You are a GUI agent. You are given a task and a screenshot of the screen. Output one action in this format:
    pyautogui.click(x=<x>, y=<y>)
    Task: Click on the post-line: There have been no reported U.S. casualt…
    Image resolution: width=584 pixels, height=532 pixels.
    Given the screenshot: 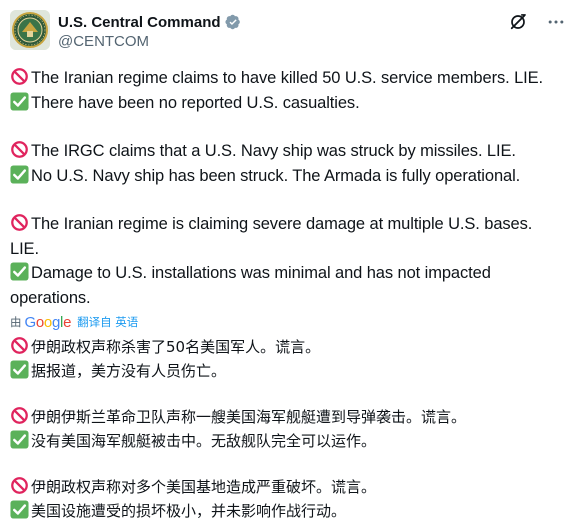 What is the action you would take?
    pyautogui.click(x=291, y=103)
    